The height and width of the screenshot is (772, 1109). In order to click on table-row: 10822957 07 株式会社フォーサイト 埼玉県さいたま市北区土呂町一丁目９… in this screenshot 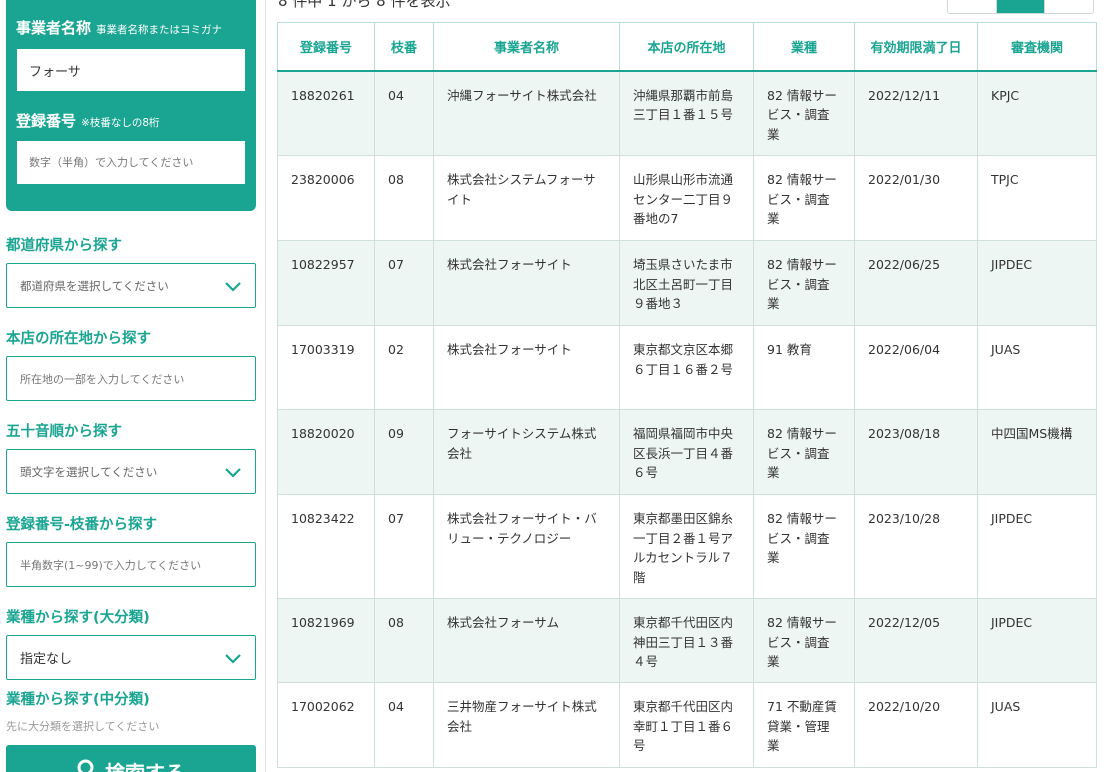, I will do `click(687, 283)`.